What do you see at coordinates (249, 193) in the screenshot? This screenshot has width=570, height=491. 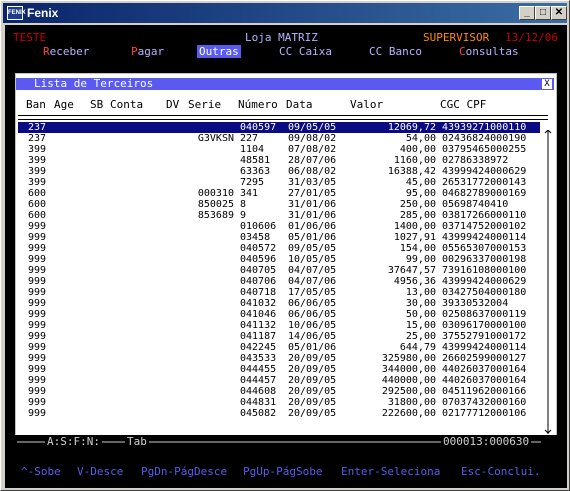 I see `cell-numero: 341` at bounding box center [249, 193].